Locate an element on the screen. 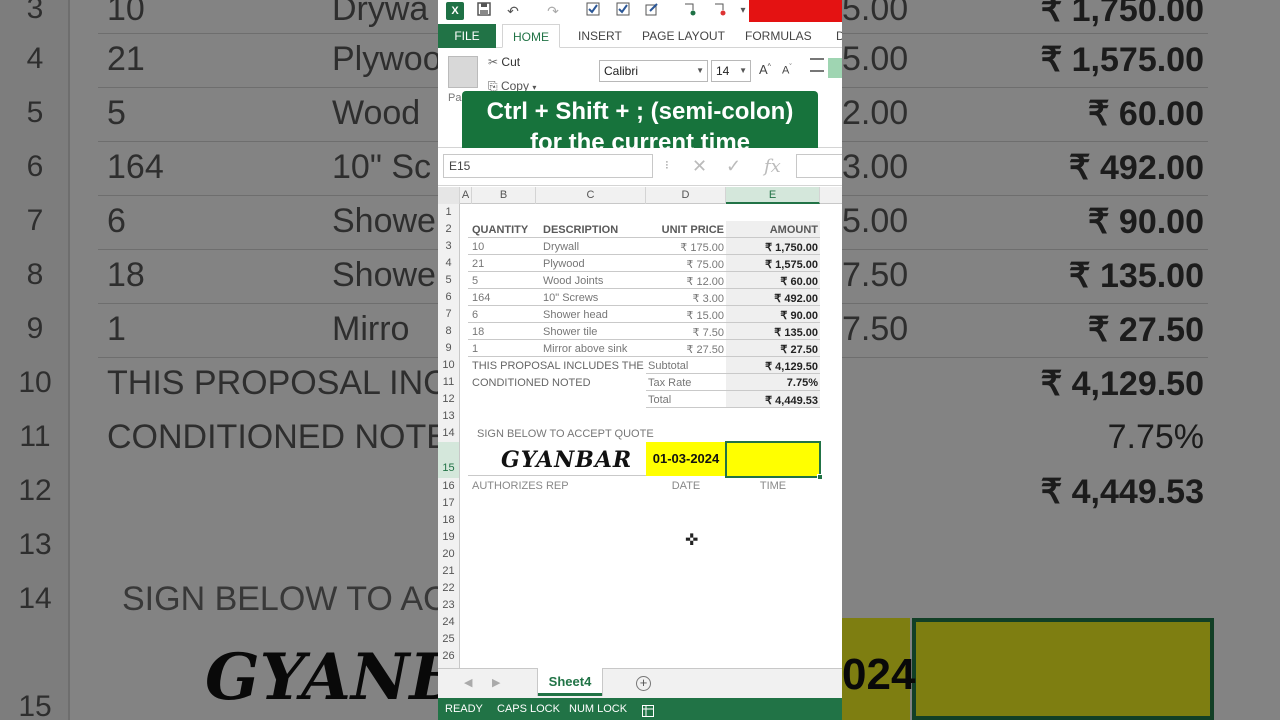 This screenshot has height=720, width=1280. row-header: 12 is located at coordinates (449, 399).